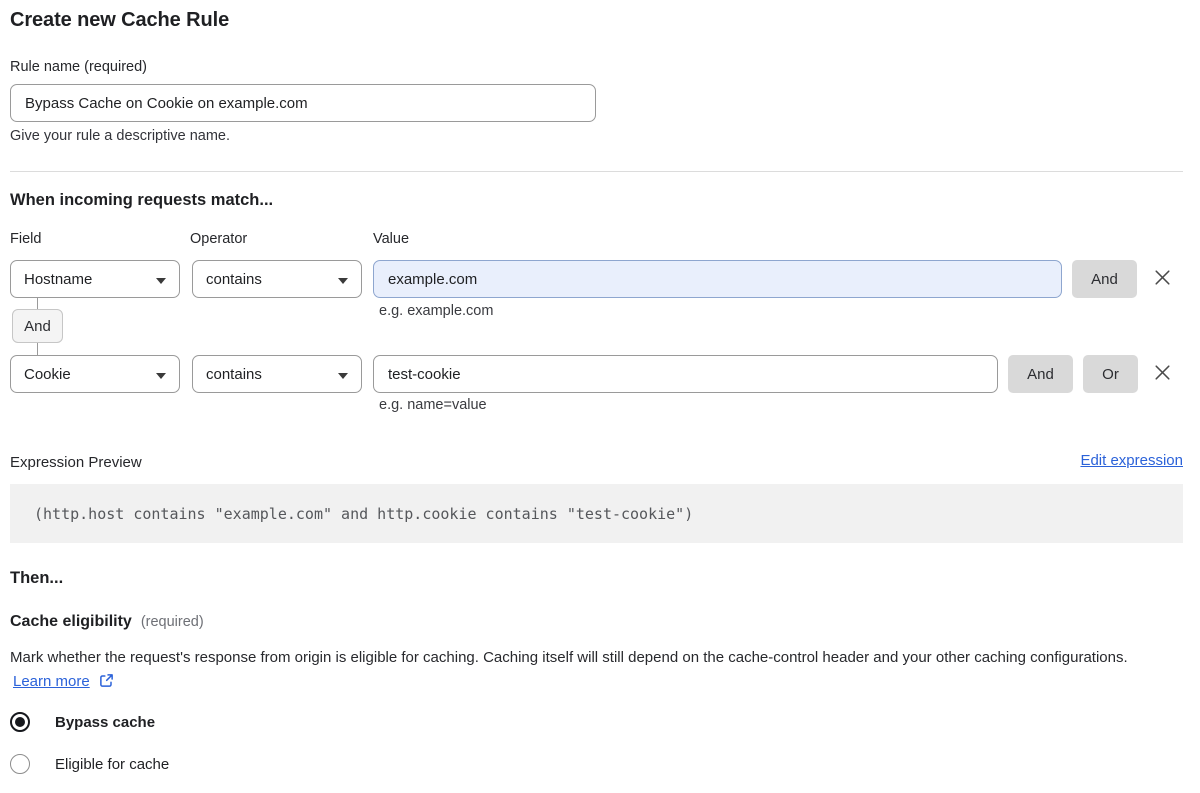 This screenshot has height=793, width=1200. What do you see at coordinates (717, 279) in the screenshot?
I see `value-input-row1` at bounding box center [717, 279].